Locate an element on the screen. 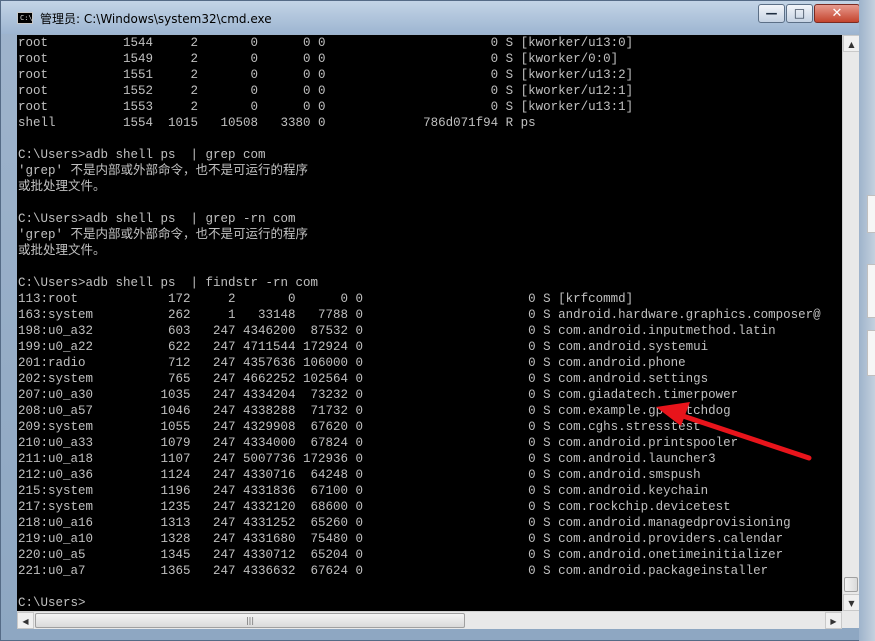 This screenshot has width=875, height=641. console-line: C:\Users>adb shell ps | grep com is located at coordinates (142, 155).